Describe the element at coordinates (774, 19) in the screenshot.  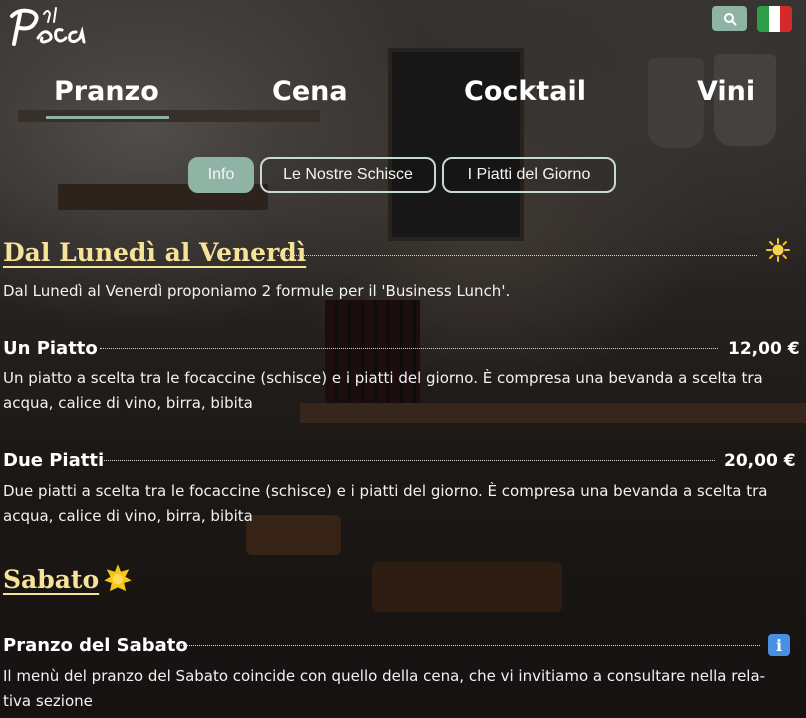
I see `italian-flag-icon` at that location.